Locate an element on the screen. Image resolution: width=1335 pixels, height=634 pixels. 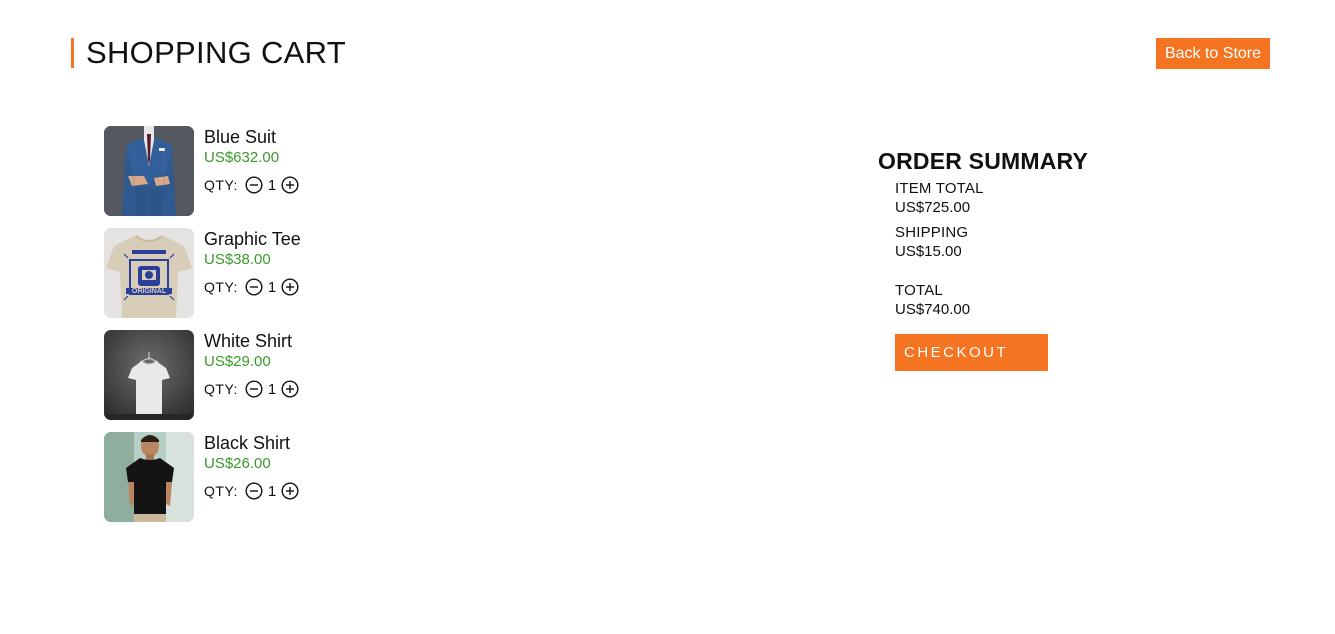
back-to-store-button: Back to Store is located at coordinates (1213, 53).